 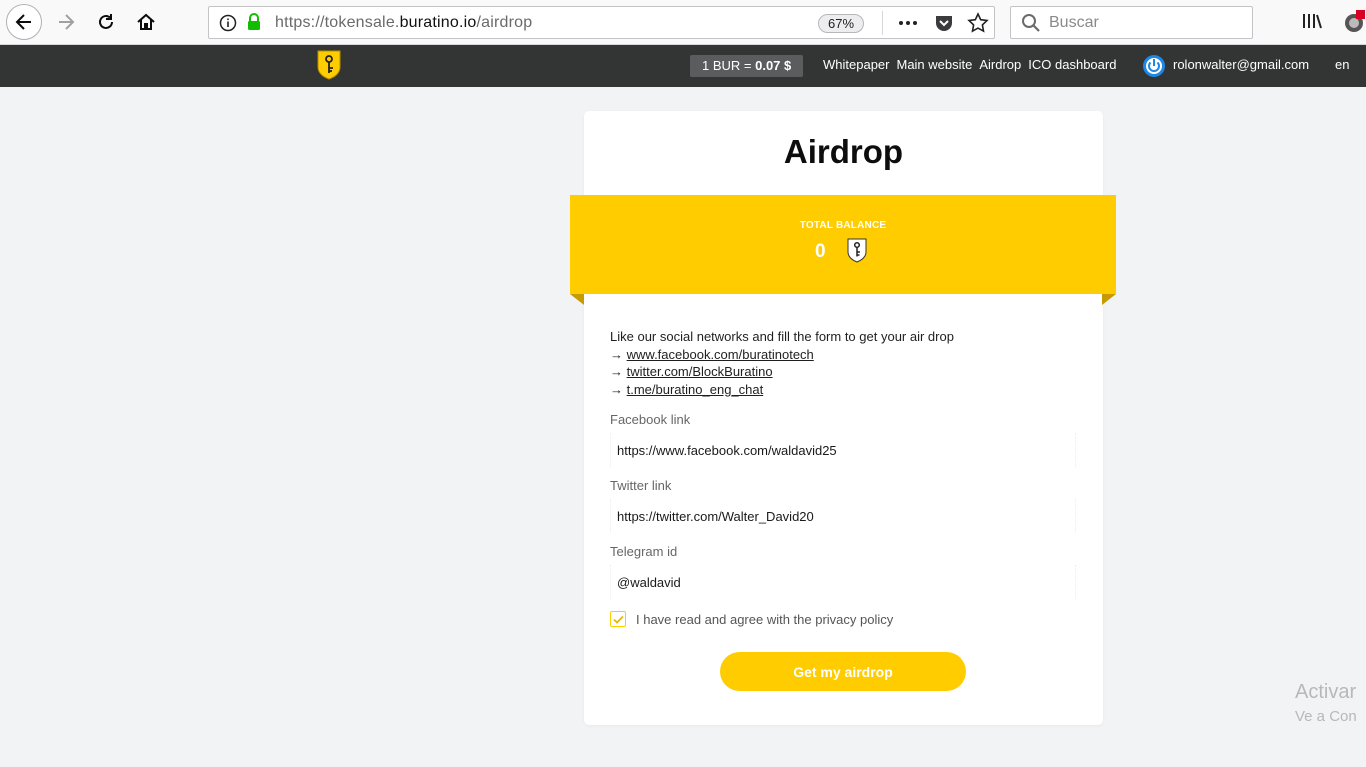 What do you see at coordinates (695, 389) in the screenshot?
I see `telegram-link: t.me/buratino_eng_chat` at bounding box center [695, 389].